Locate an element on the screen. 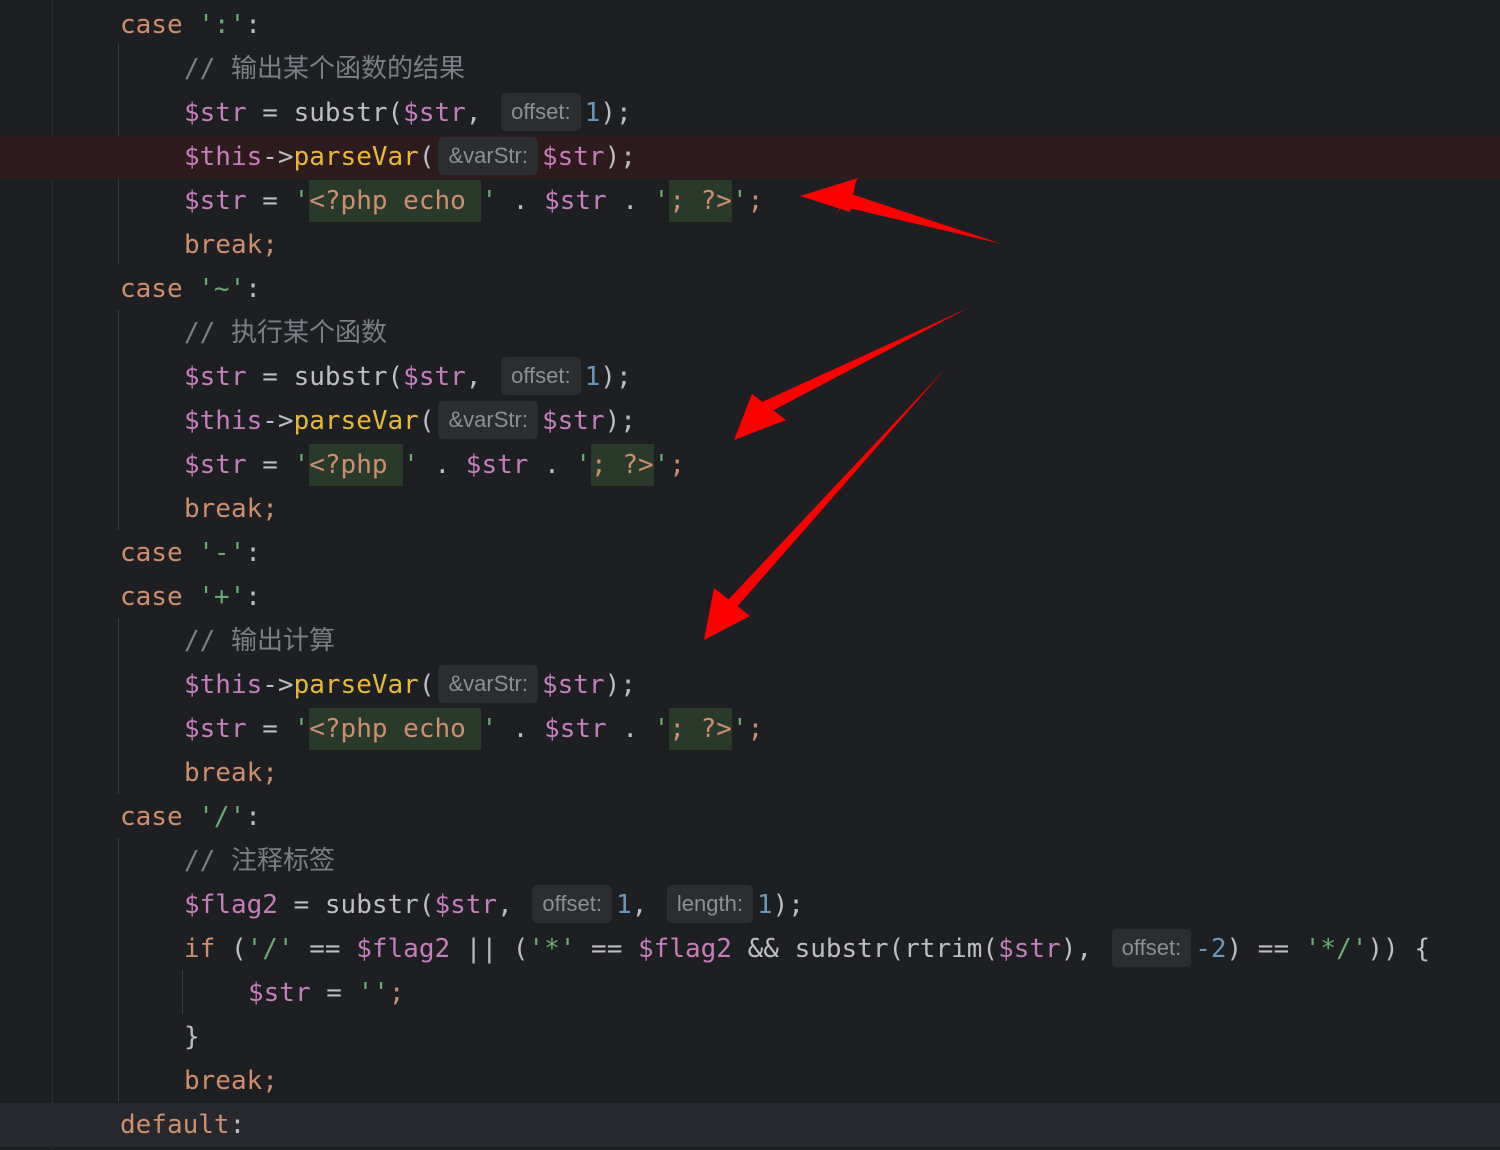  variable: $this is located at coordinates (223, 685).